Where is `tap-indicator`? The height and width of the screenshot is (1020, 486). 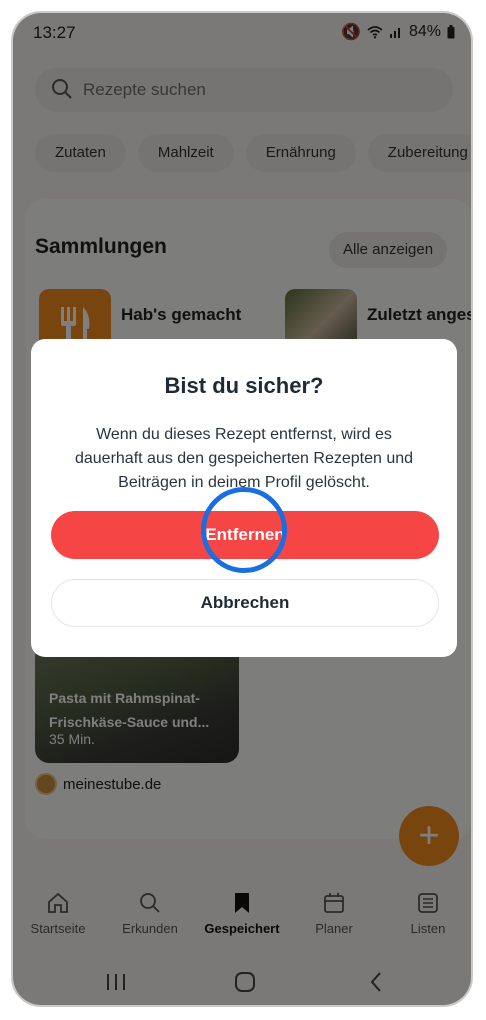
tap-indicator is located at coordinates (244, 530).